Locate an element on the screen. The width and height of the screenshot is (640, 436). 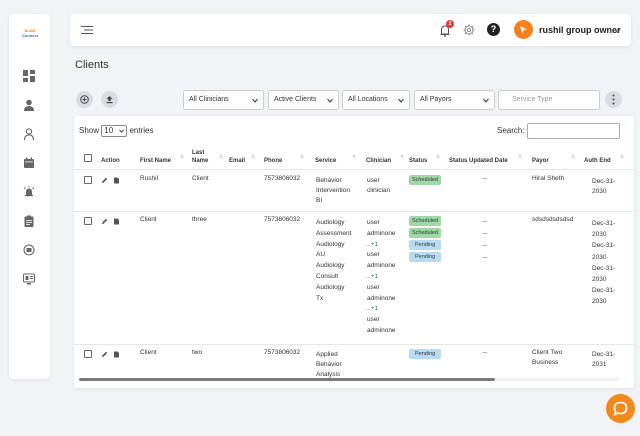
clipboard-icon is located at coordinates (29, 221).